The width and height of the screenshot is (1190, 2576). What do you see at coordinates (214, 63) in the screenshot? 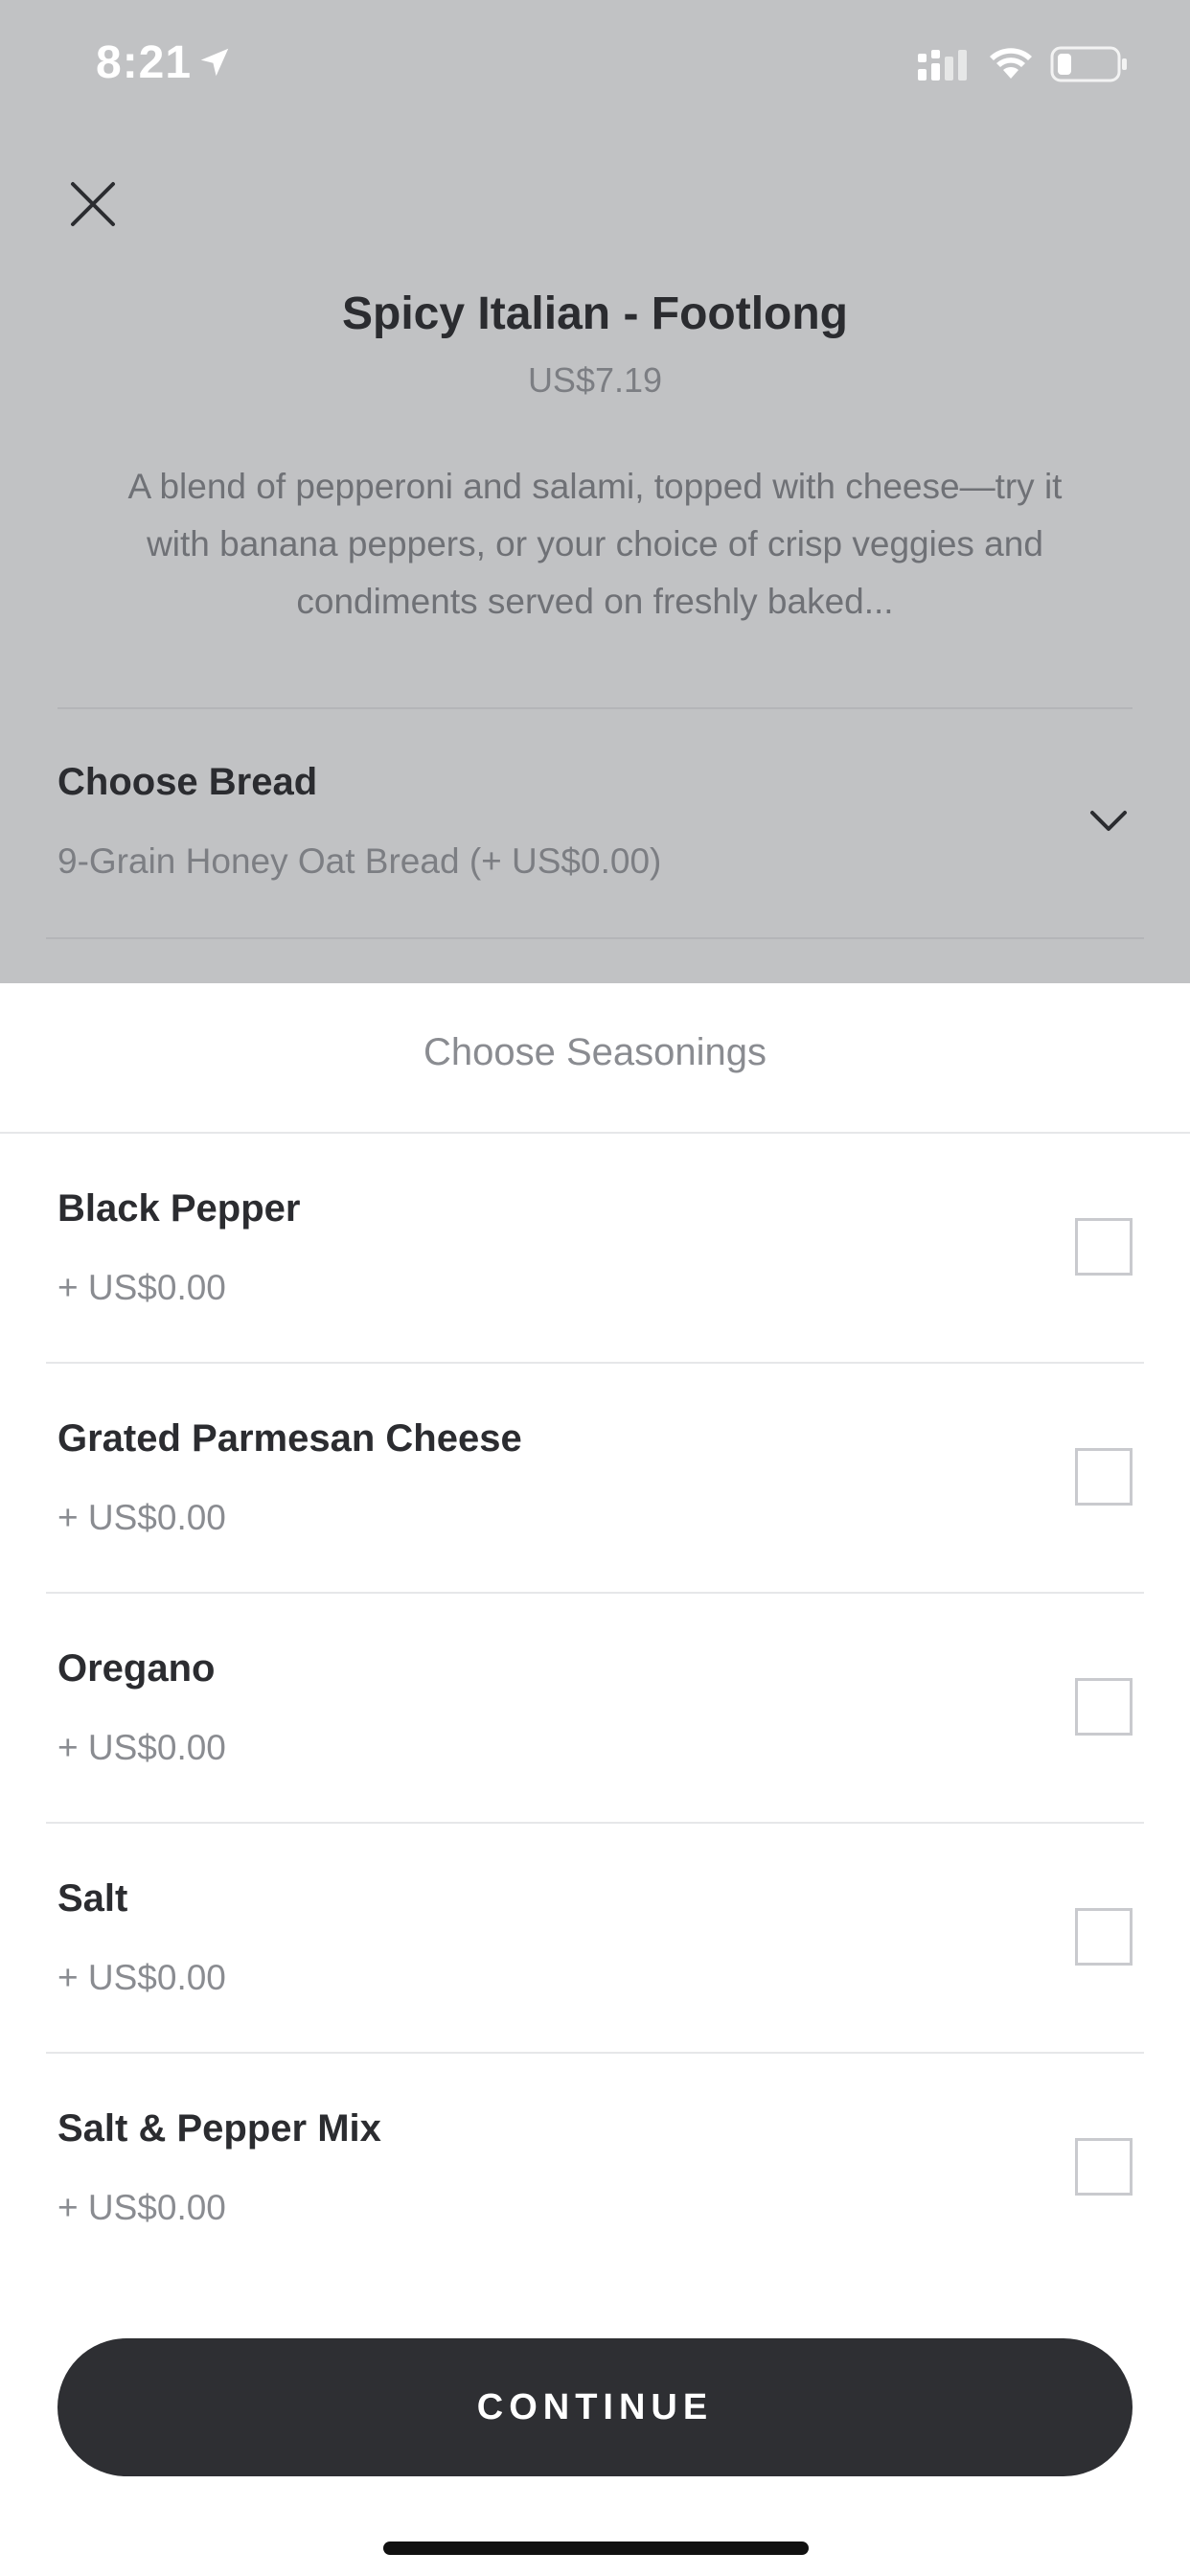
I see `location-arrow-icon` at bounding box center [214, 63].